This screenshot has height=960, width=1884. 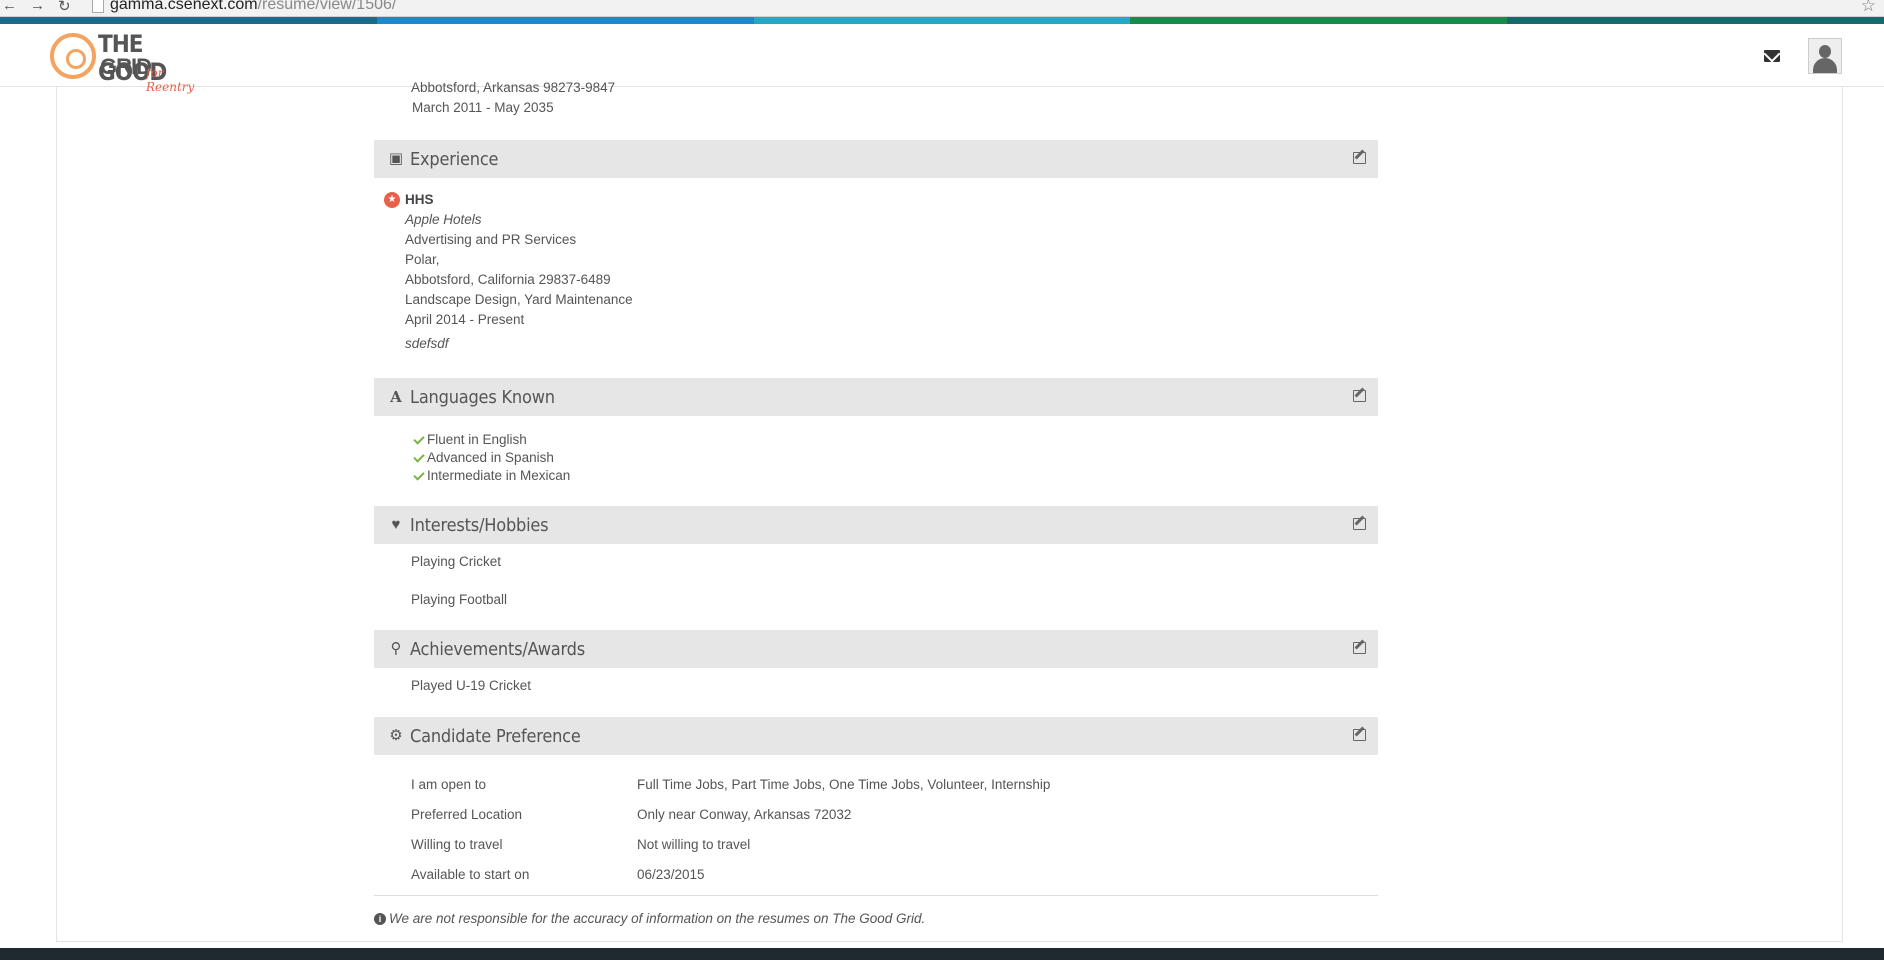 What do you see at coordinates (949, 941) in the screenshot?
I see `page-border-bottom` at bounding box center [949, 941].